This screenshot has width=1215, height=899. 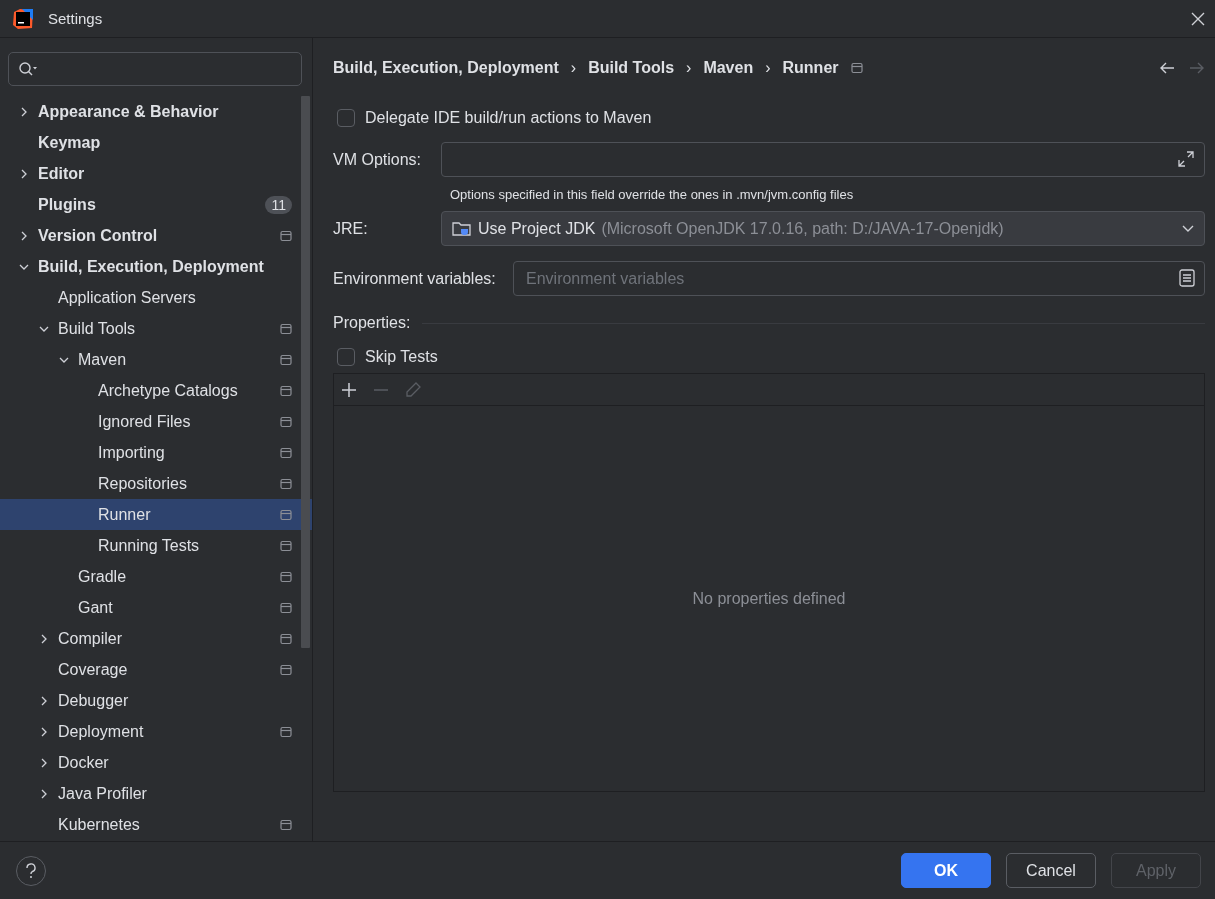 I want to click on chevron-down-icon, so click(x=1188, y=228).